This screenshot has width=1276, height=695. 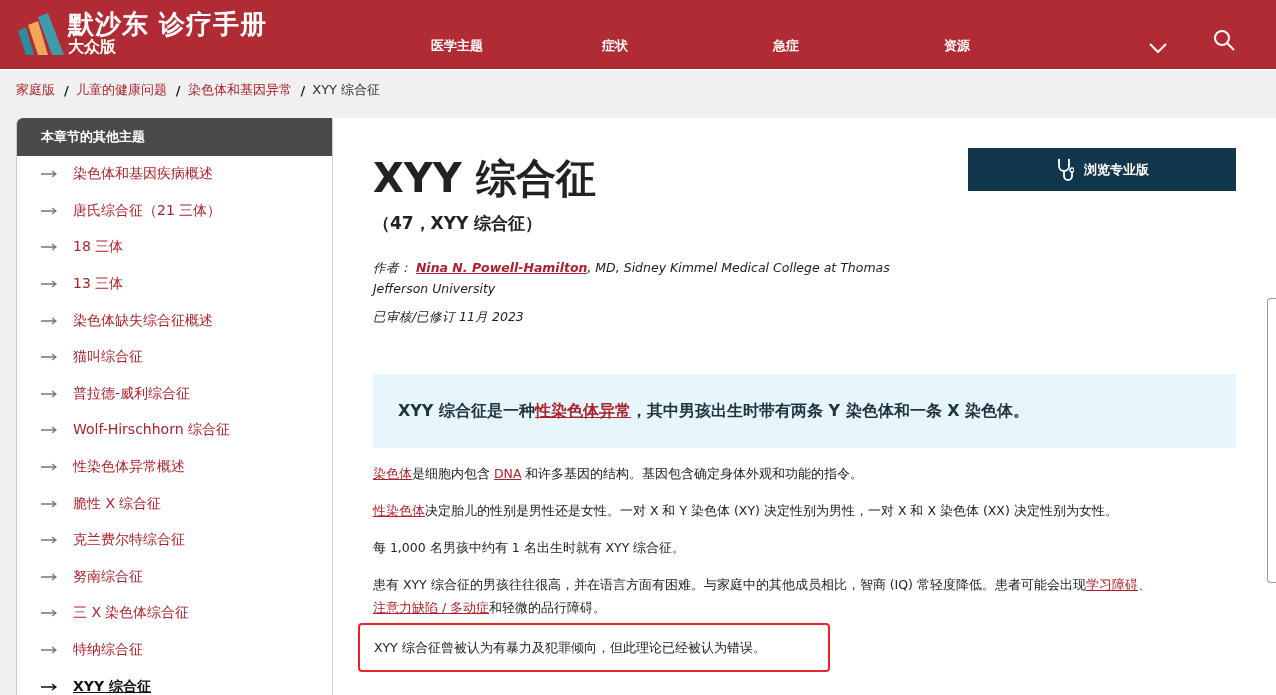 What do you see at coordinates (1158, 48) in the screenshot?
I see `chevron-down-icon` at bounding box center [1158, 48].